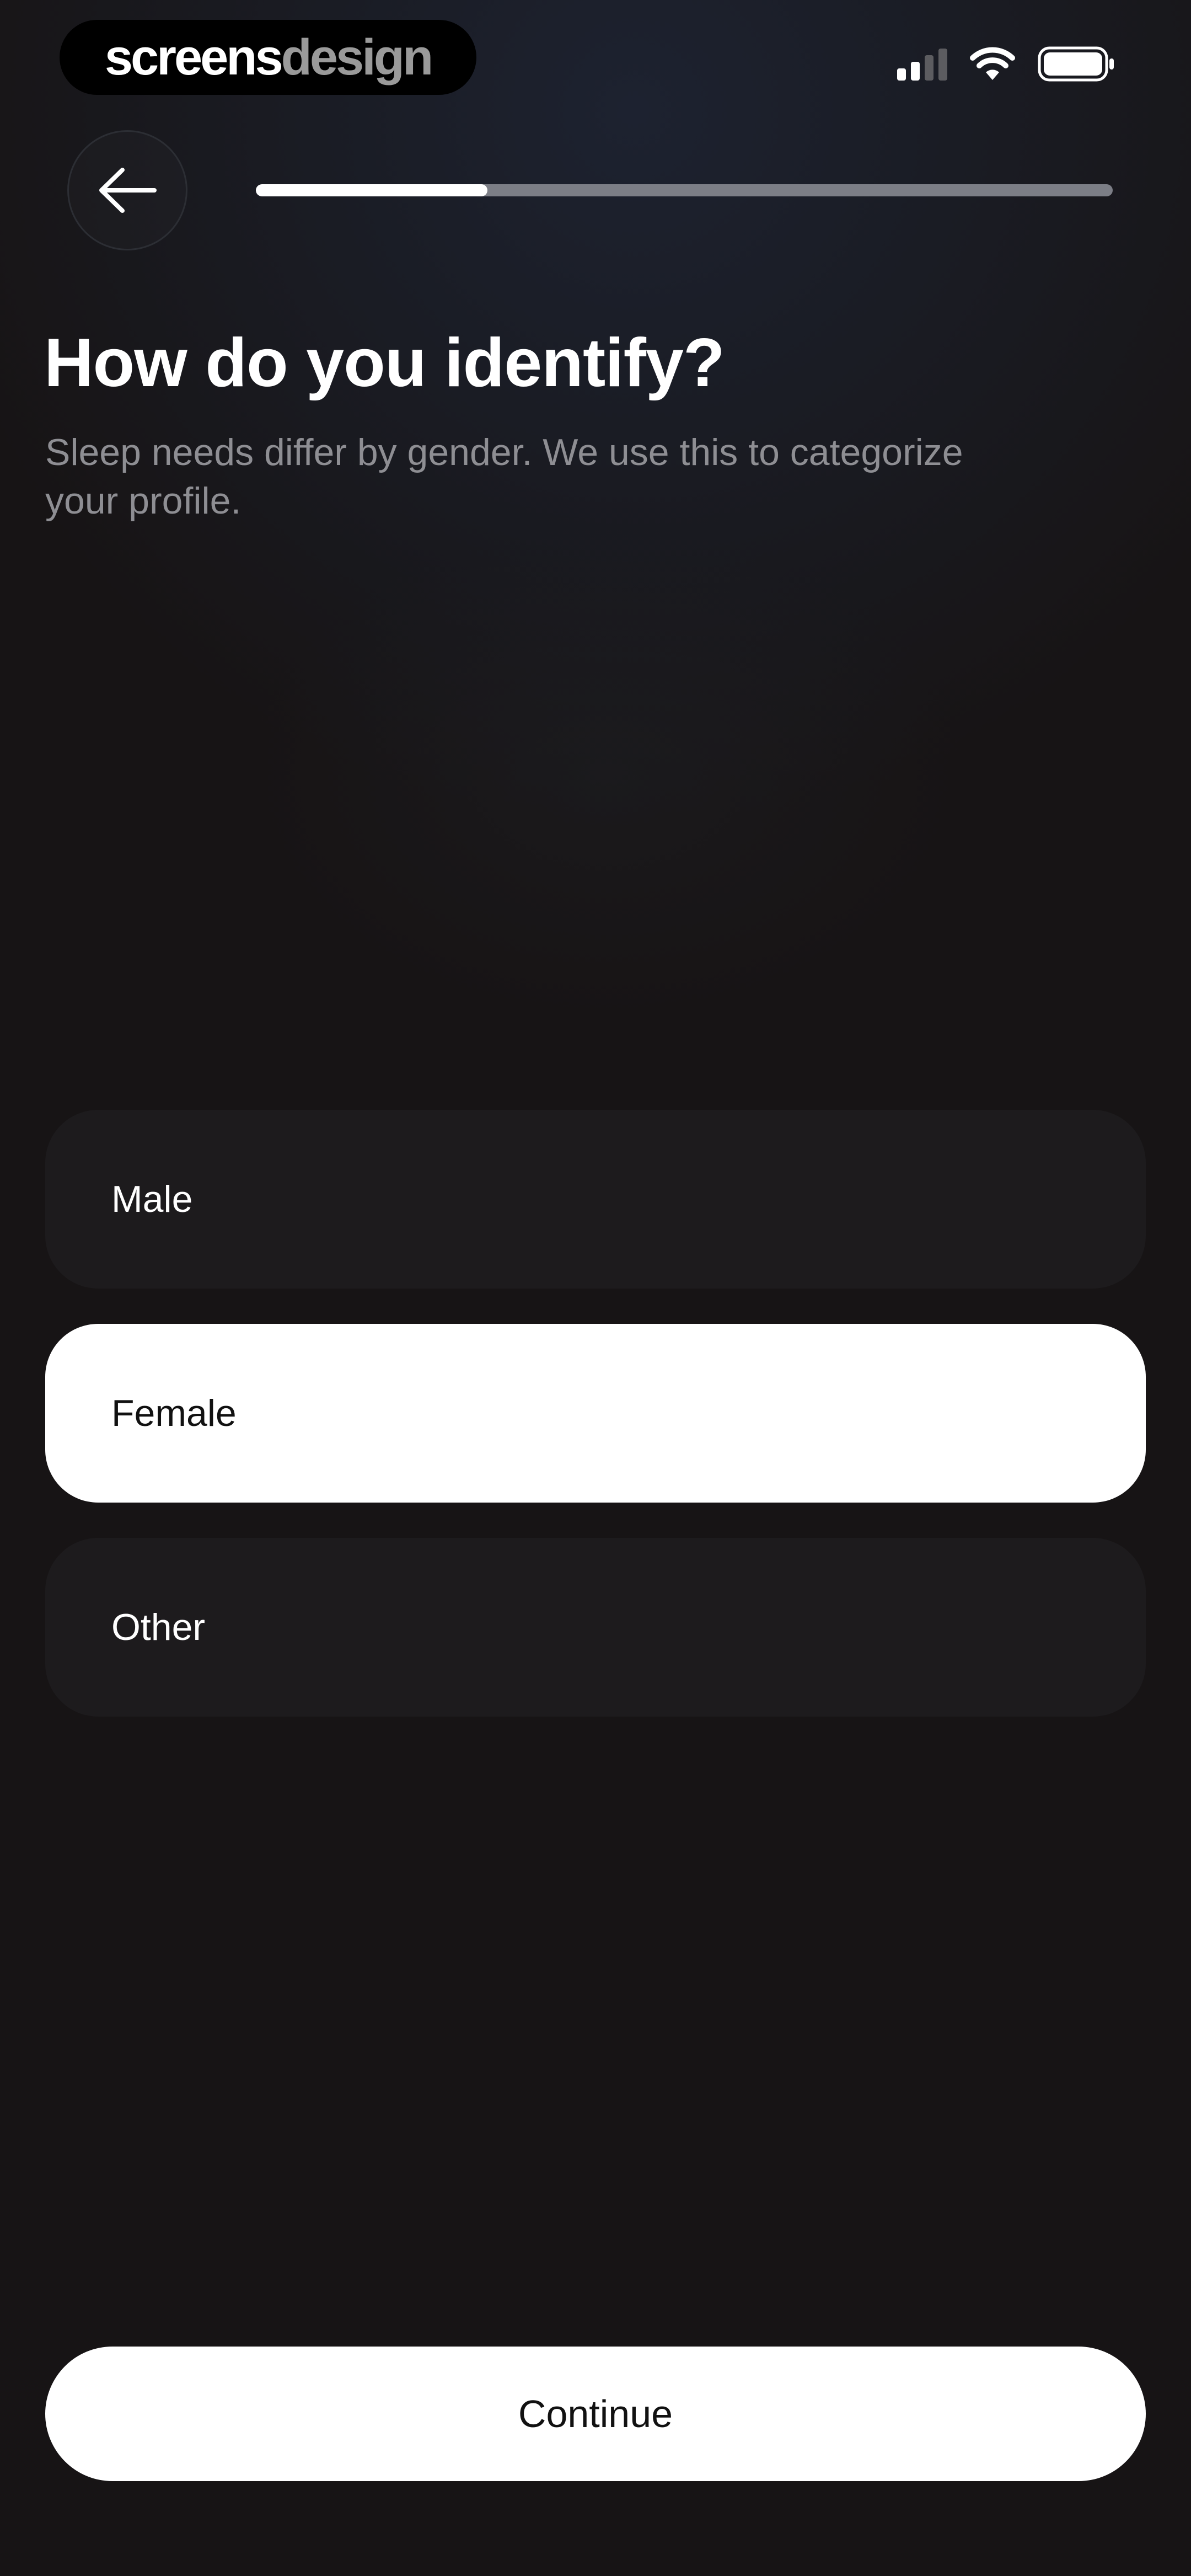  I want to click on status-bar, so click(1006, 64).